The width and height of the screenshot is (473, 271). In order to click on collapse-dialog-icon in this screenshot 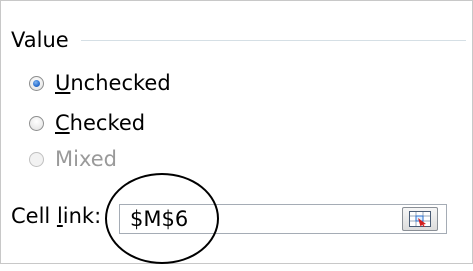, I will do `click(420, 219)`.